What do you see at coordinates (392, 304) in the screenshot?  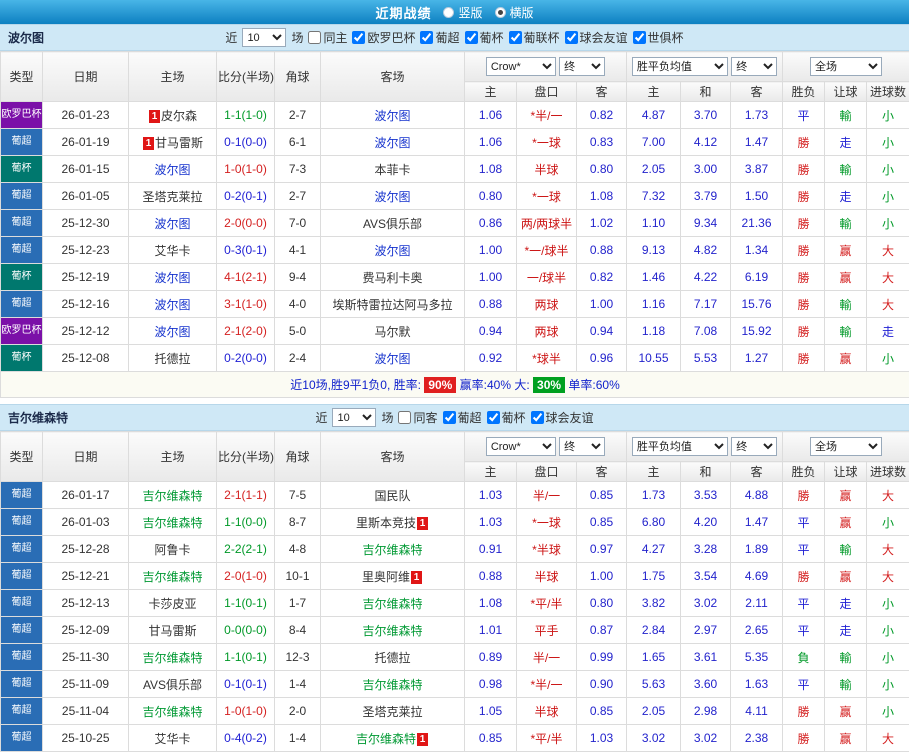 I see `away-team: 埃斯特雷拉达阿马多拉` at bounding box center [392, 304].